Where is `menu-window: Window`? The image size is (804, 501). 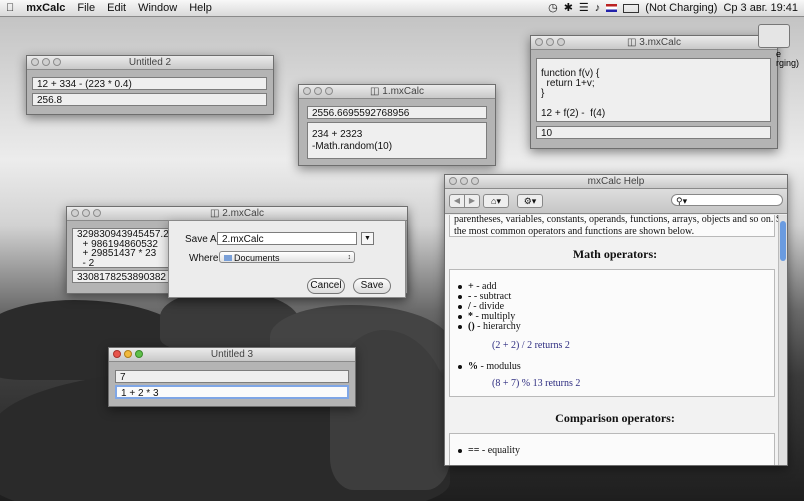
menu-window: Window is located at coordinates (157, 8).